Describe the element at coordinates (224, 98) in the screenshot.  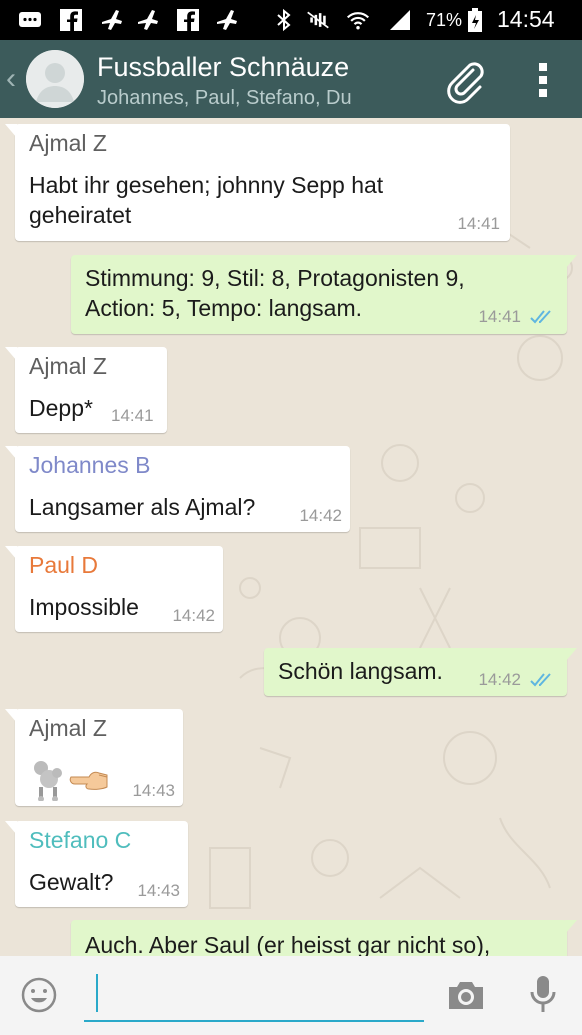
I see `chat-participants: Johannes, Paul, Stefano, Du` at that location.